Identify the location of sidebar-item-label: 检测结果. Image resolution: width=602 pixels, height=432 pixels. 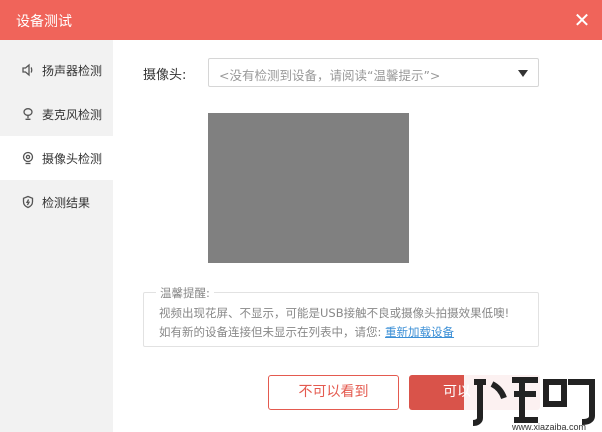
(66, 202).